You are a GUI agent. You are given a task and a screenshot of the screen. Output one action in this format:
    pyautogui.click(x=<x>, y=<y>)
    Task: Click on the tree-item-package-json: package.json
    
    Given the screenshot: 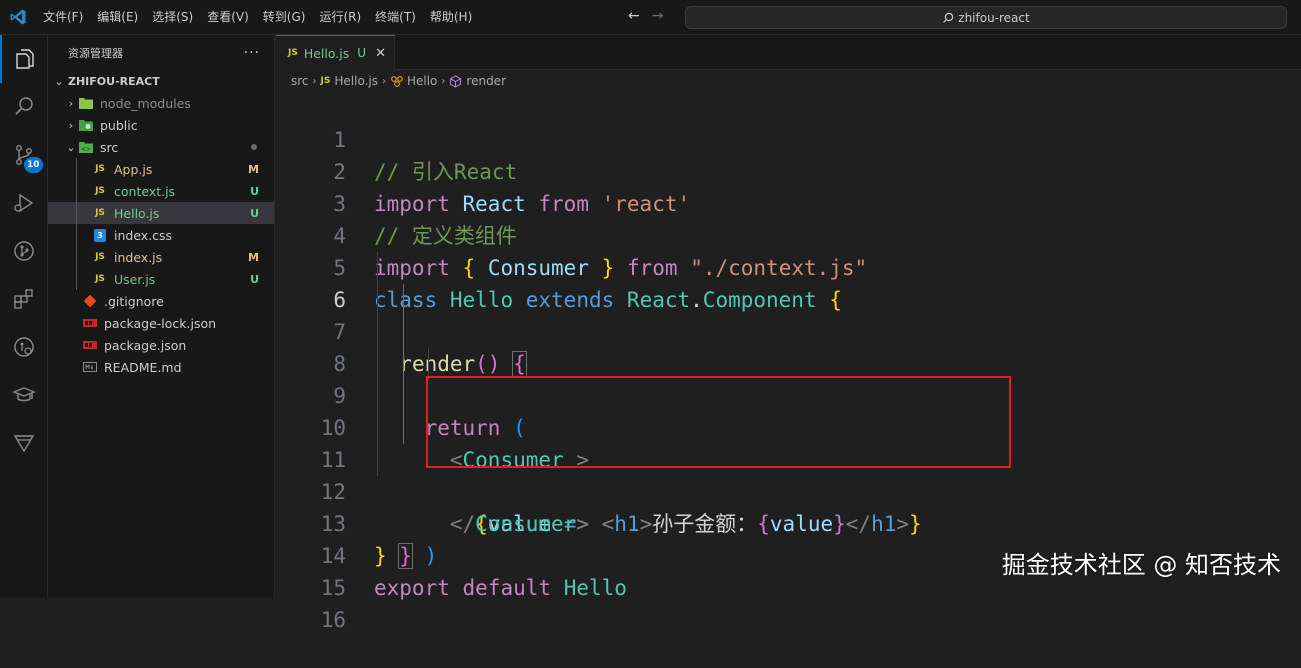 What is the action you would take?
    pyautogui.click(x=161, y=345)
    